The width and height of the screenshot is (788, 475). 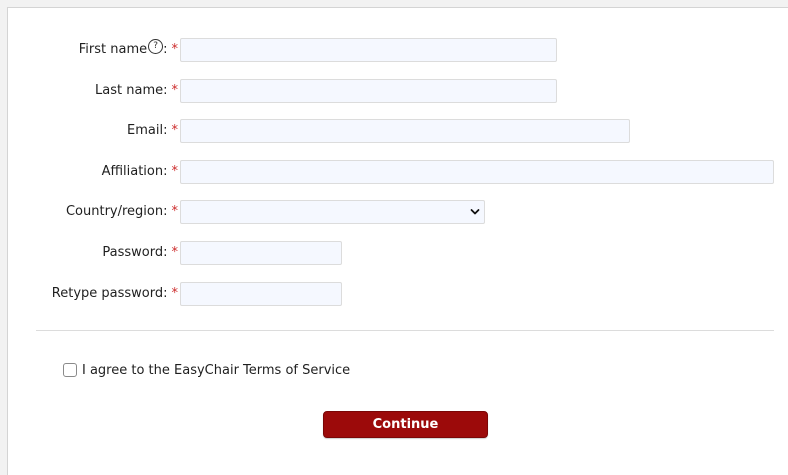 I want to click on country-select, so click(x=332, y=212).